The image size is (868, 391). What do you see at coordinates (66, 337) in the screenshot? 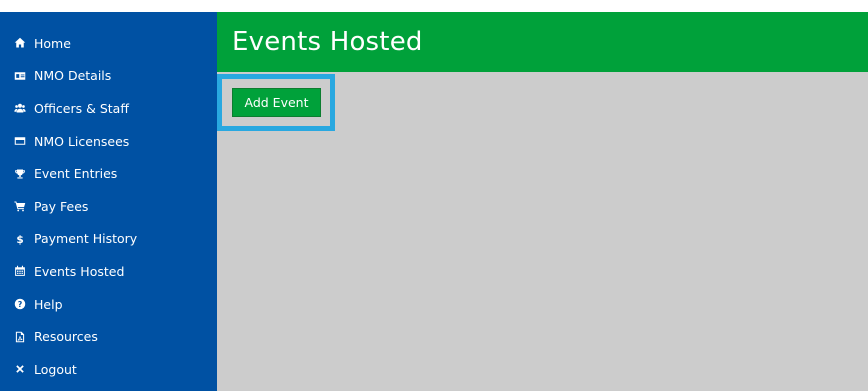
I see `sidebar-item-label: Resources` at bounding box center [66, 337].